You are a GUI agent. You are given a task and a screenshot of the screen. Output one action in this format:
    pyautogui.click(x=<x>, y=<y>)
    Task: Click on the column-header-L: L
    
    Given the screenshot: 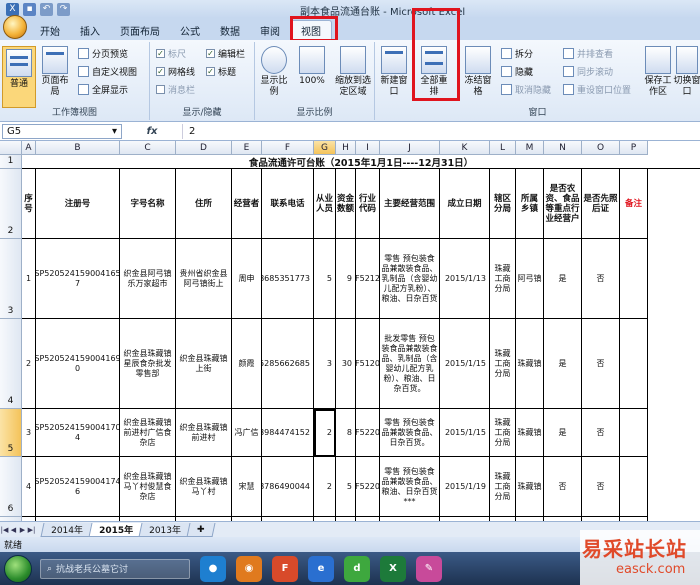 What is the action you would take?
    pyautogui.click(x=503, y=148)
    